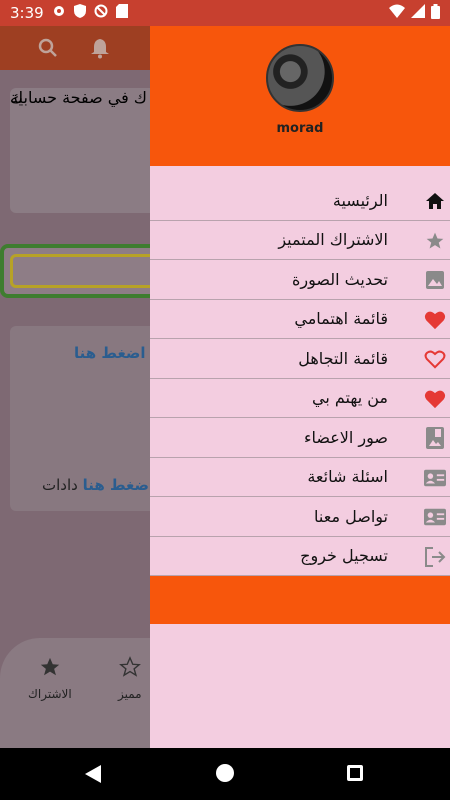  What do you see at coordinates (435, 241) in the screenshot?
I see `star-icon` at bounding box center [435, 241].